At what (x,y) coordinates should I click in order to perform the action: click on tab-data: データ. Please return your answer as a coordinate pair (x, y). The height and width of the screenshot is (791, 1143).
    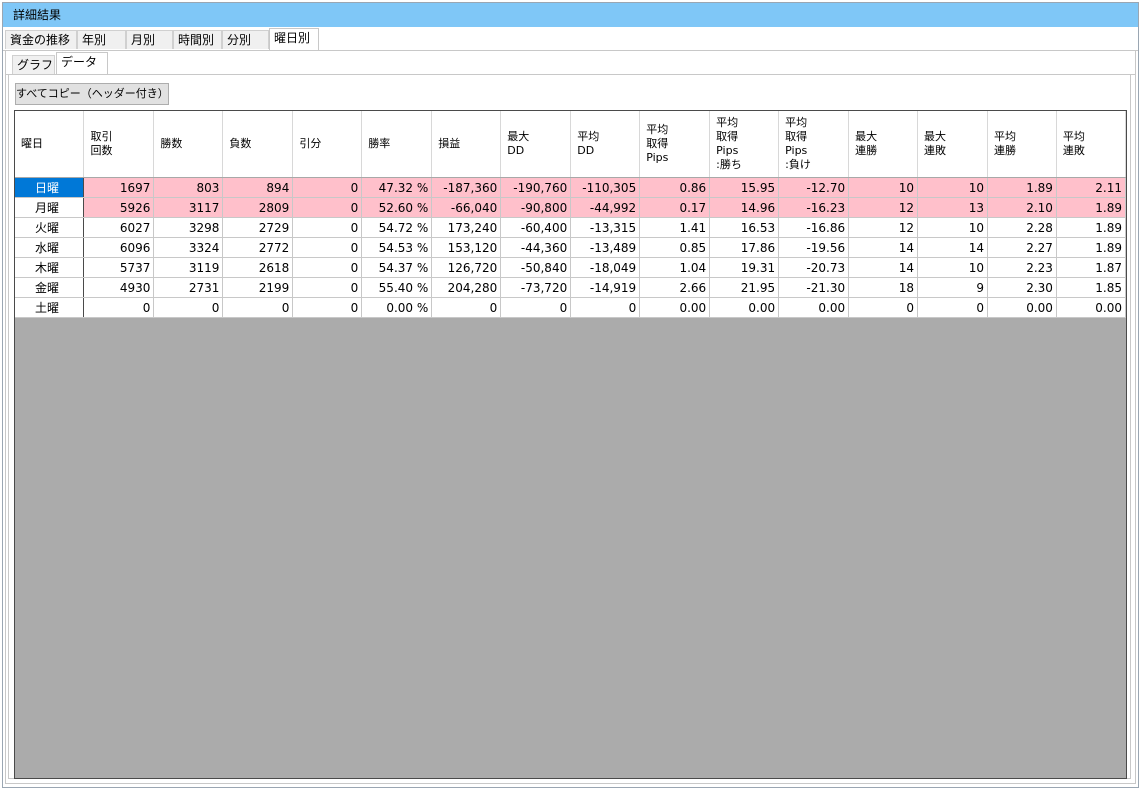
    Looking at the image, I should click on (82, 63).